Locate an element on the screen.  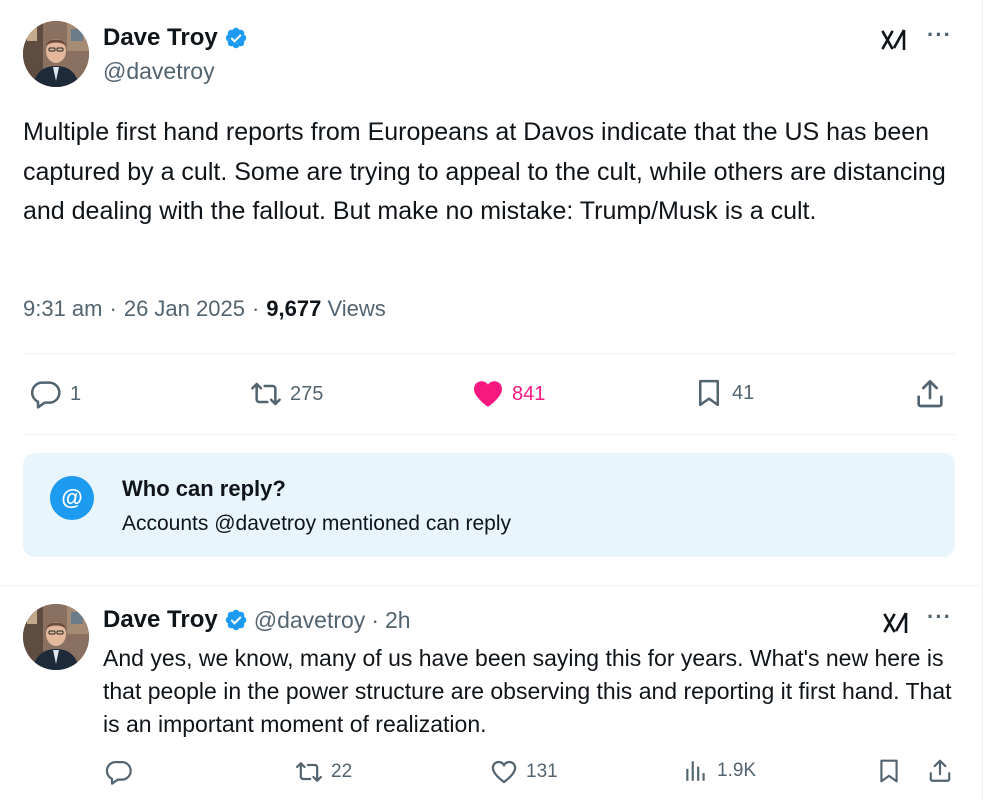
tweet-meta: 9:31 am · 26 Jan 2025 · 9,677 Views is located at coordinates (204, 309).